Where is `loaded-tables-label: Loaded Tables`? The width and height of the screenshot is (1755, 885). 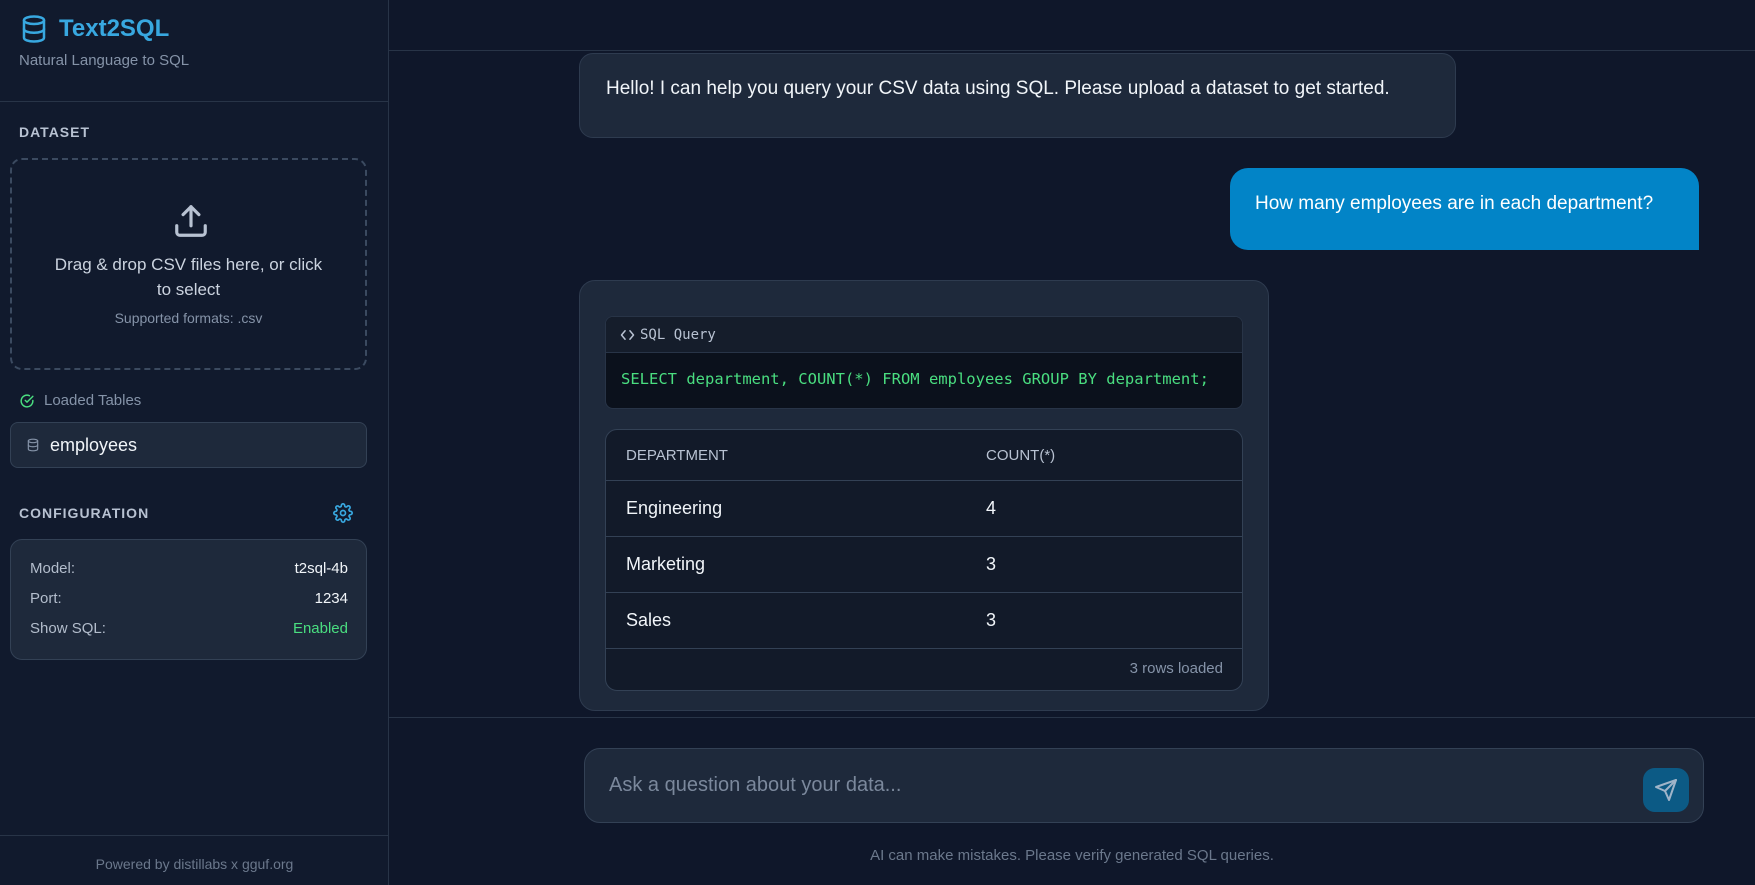 loaded-tables-label: Loaded Tables is located at coordinates (93, 400).